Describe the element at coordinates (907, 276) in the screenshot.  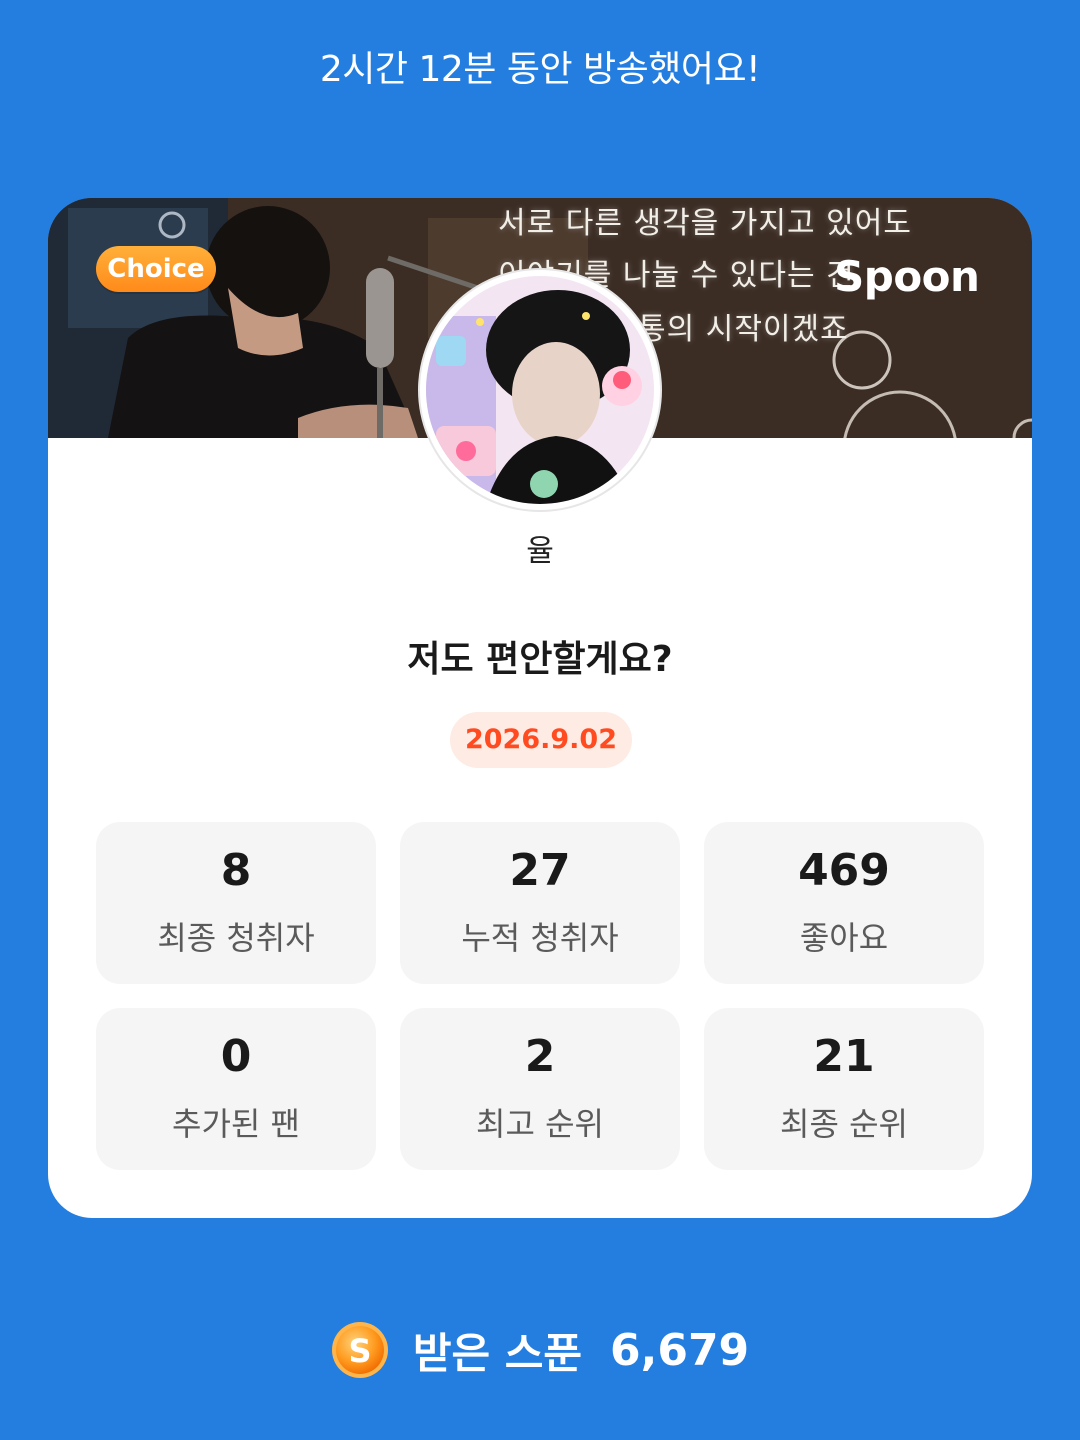
I see `spoon-brand-logo: Spoon` at that location.